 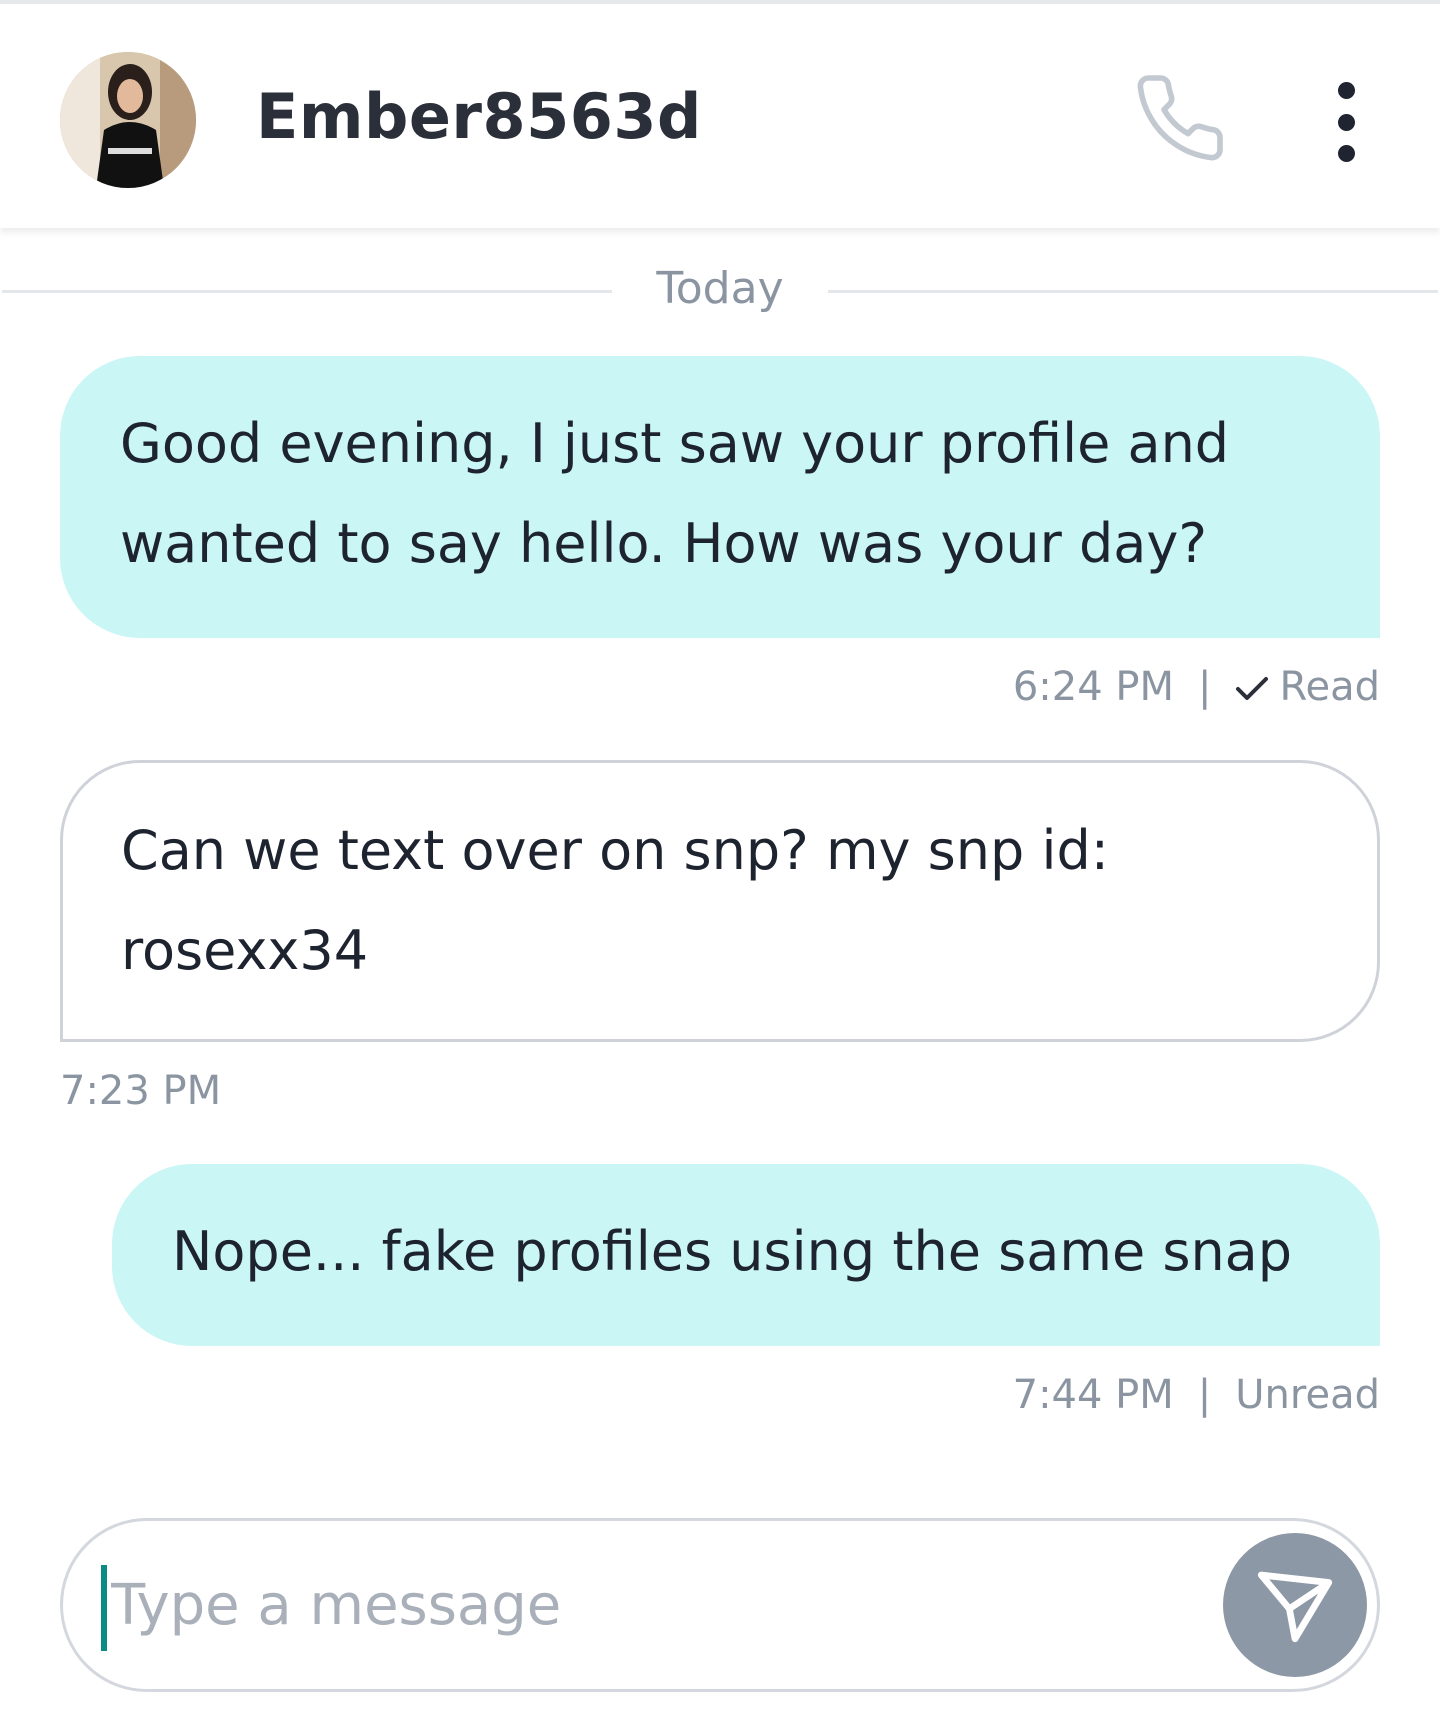 What do you see at coordinates (1093, 687) in the screenshot?
I see `message-time: 6:24 PM` at bounding box center [1093, 687].